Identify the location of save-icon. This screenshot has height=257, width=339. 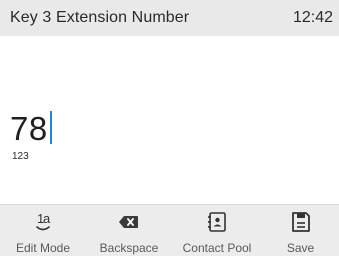
(301, 222).